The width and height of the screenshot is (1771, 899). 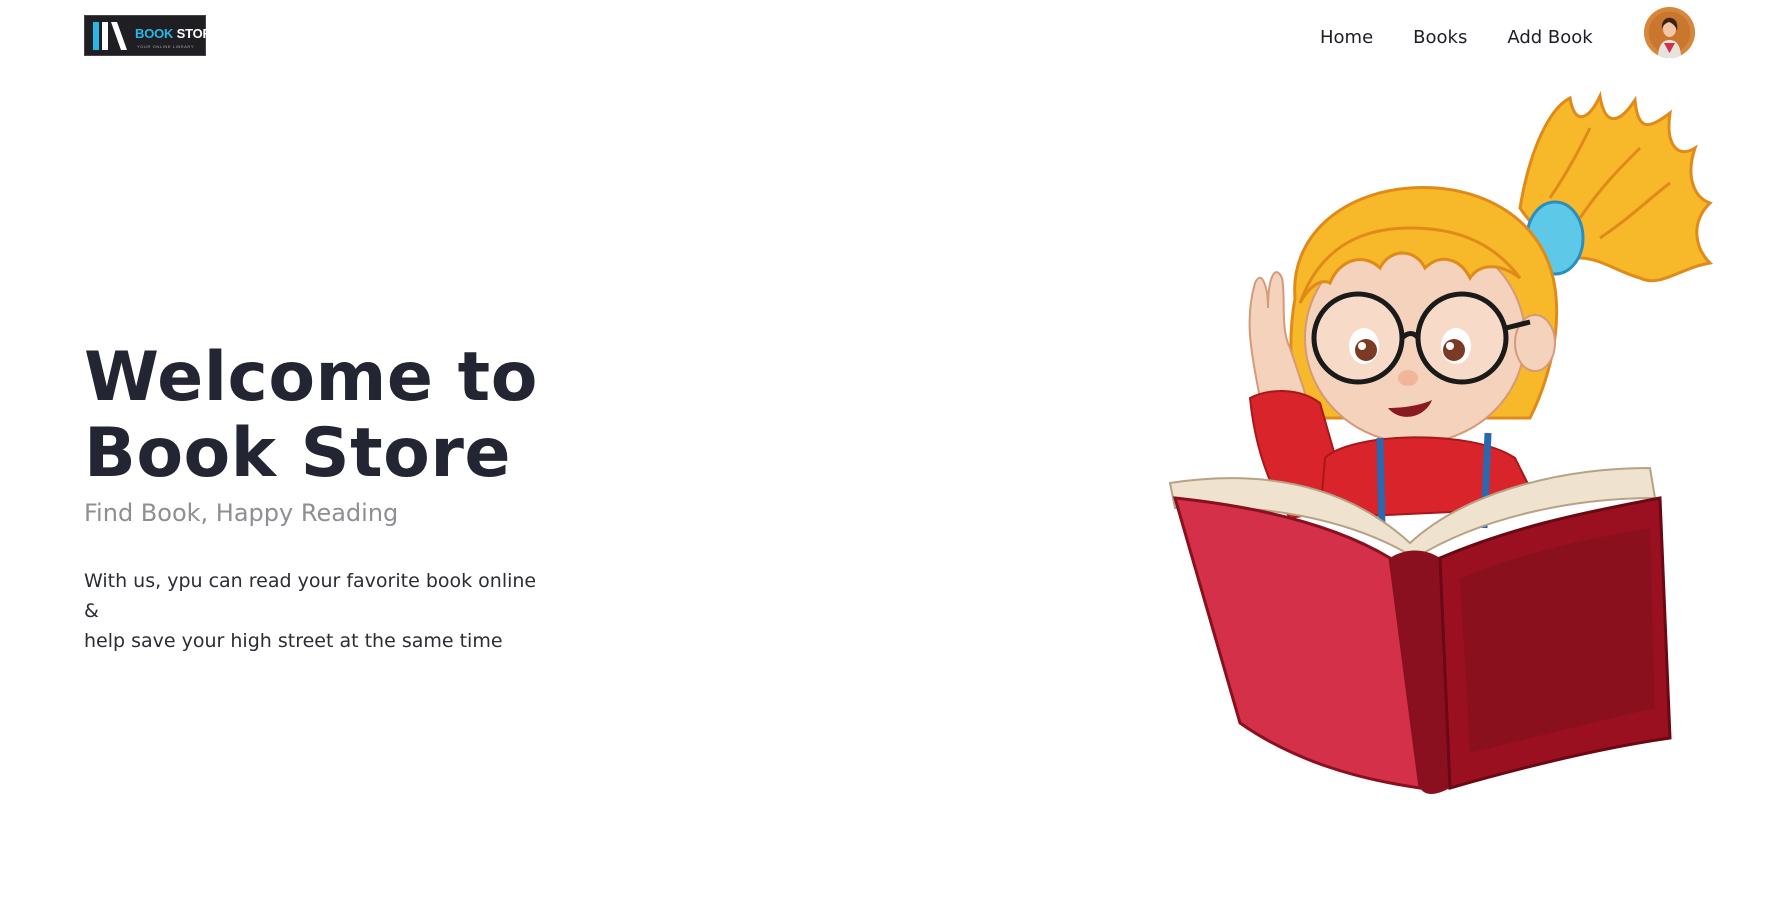 What do you see at coordinates (110, 36) in the screenshot?
I see `logo-books-icon` at bounding box center [110, 36].